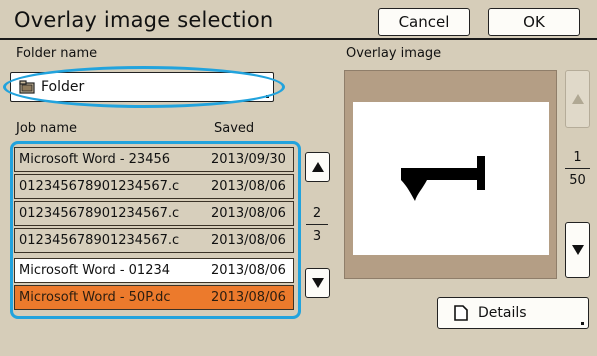  Describe the element at coordinates (443, 178) in the screenshot. I see `overlay-glyph-image` at that location.